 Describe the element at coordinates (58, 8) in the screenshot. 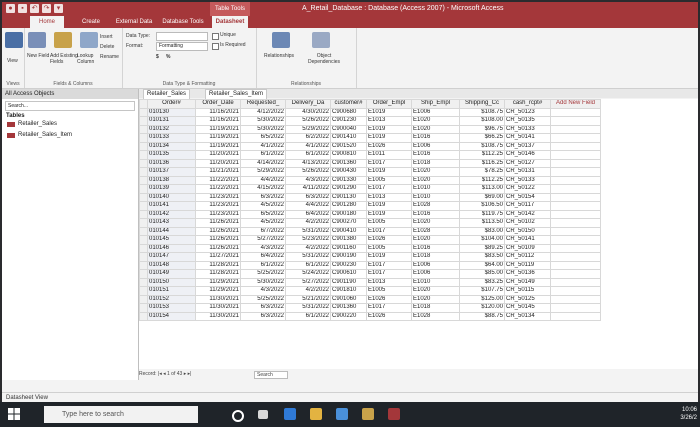

I see `customize-qat-icon: ▾` at that location.